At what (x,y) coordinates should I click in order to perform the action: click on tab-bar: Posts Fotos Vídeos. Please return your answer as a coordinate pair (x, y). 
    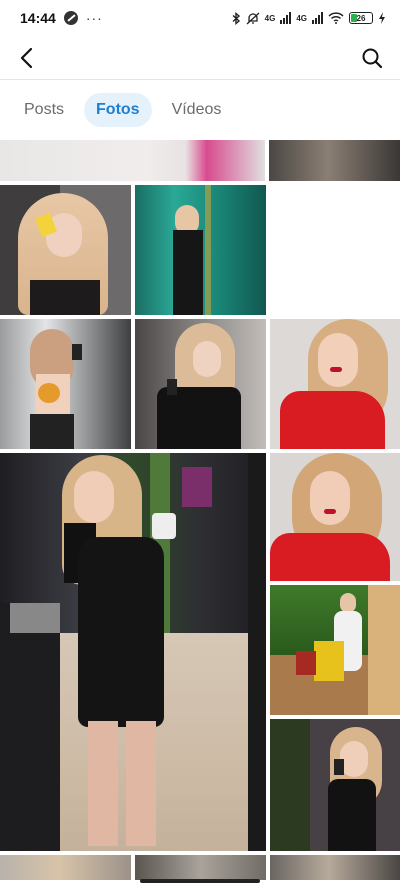
    Looking at the image, I should click on (200, 110).